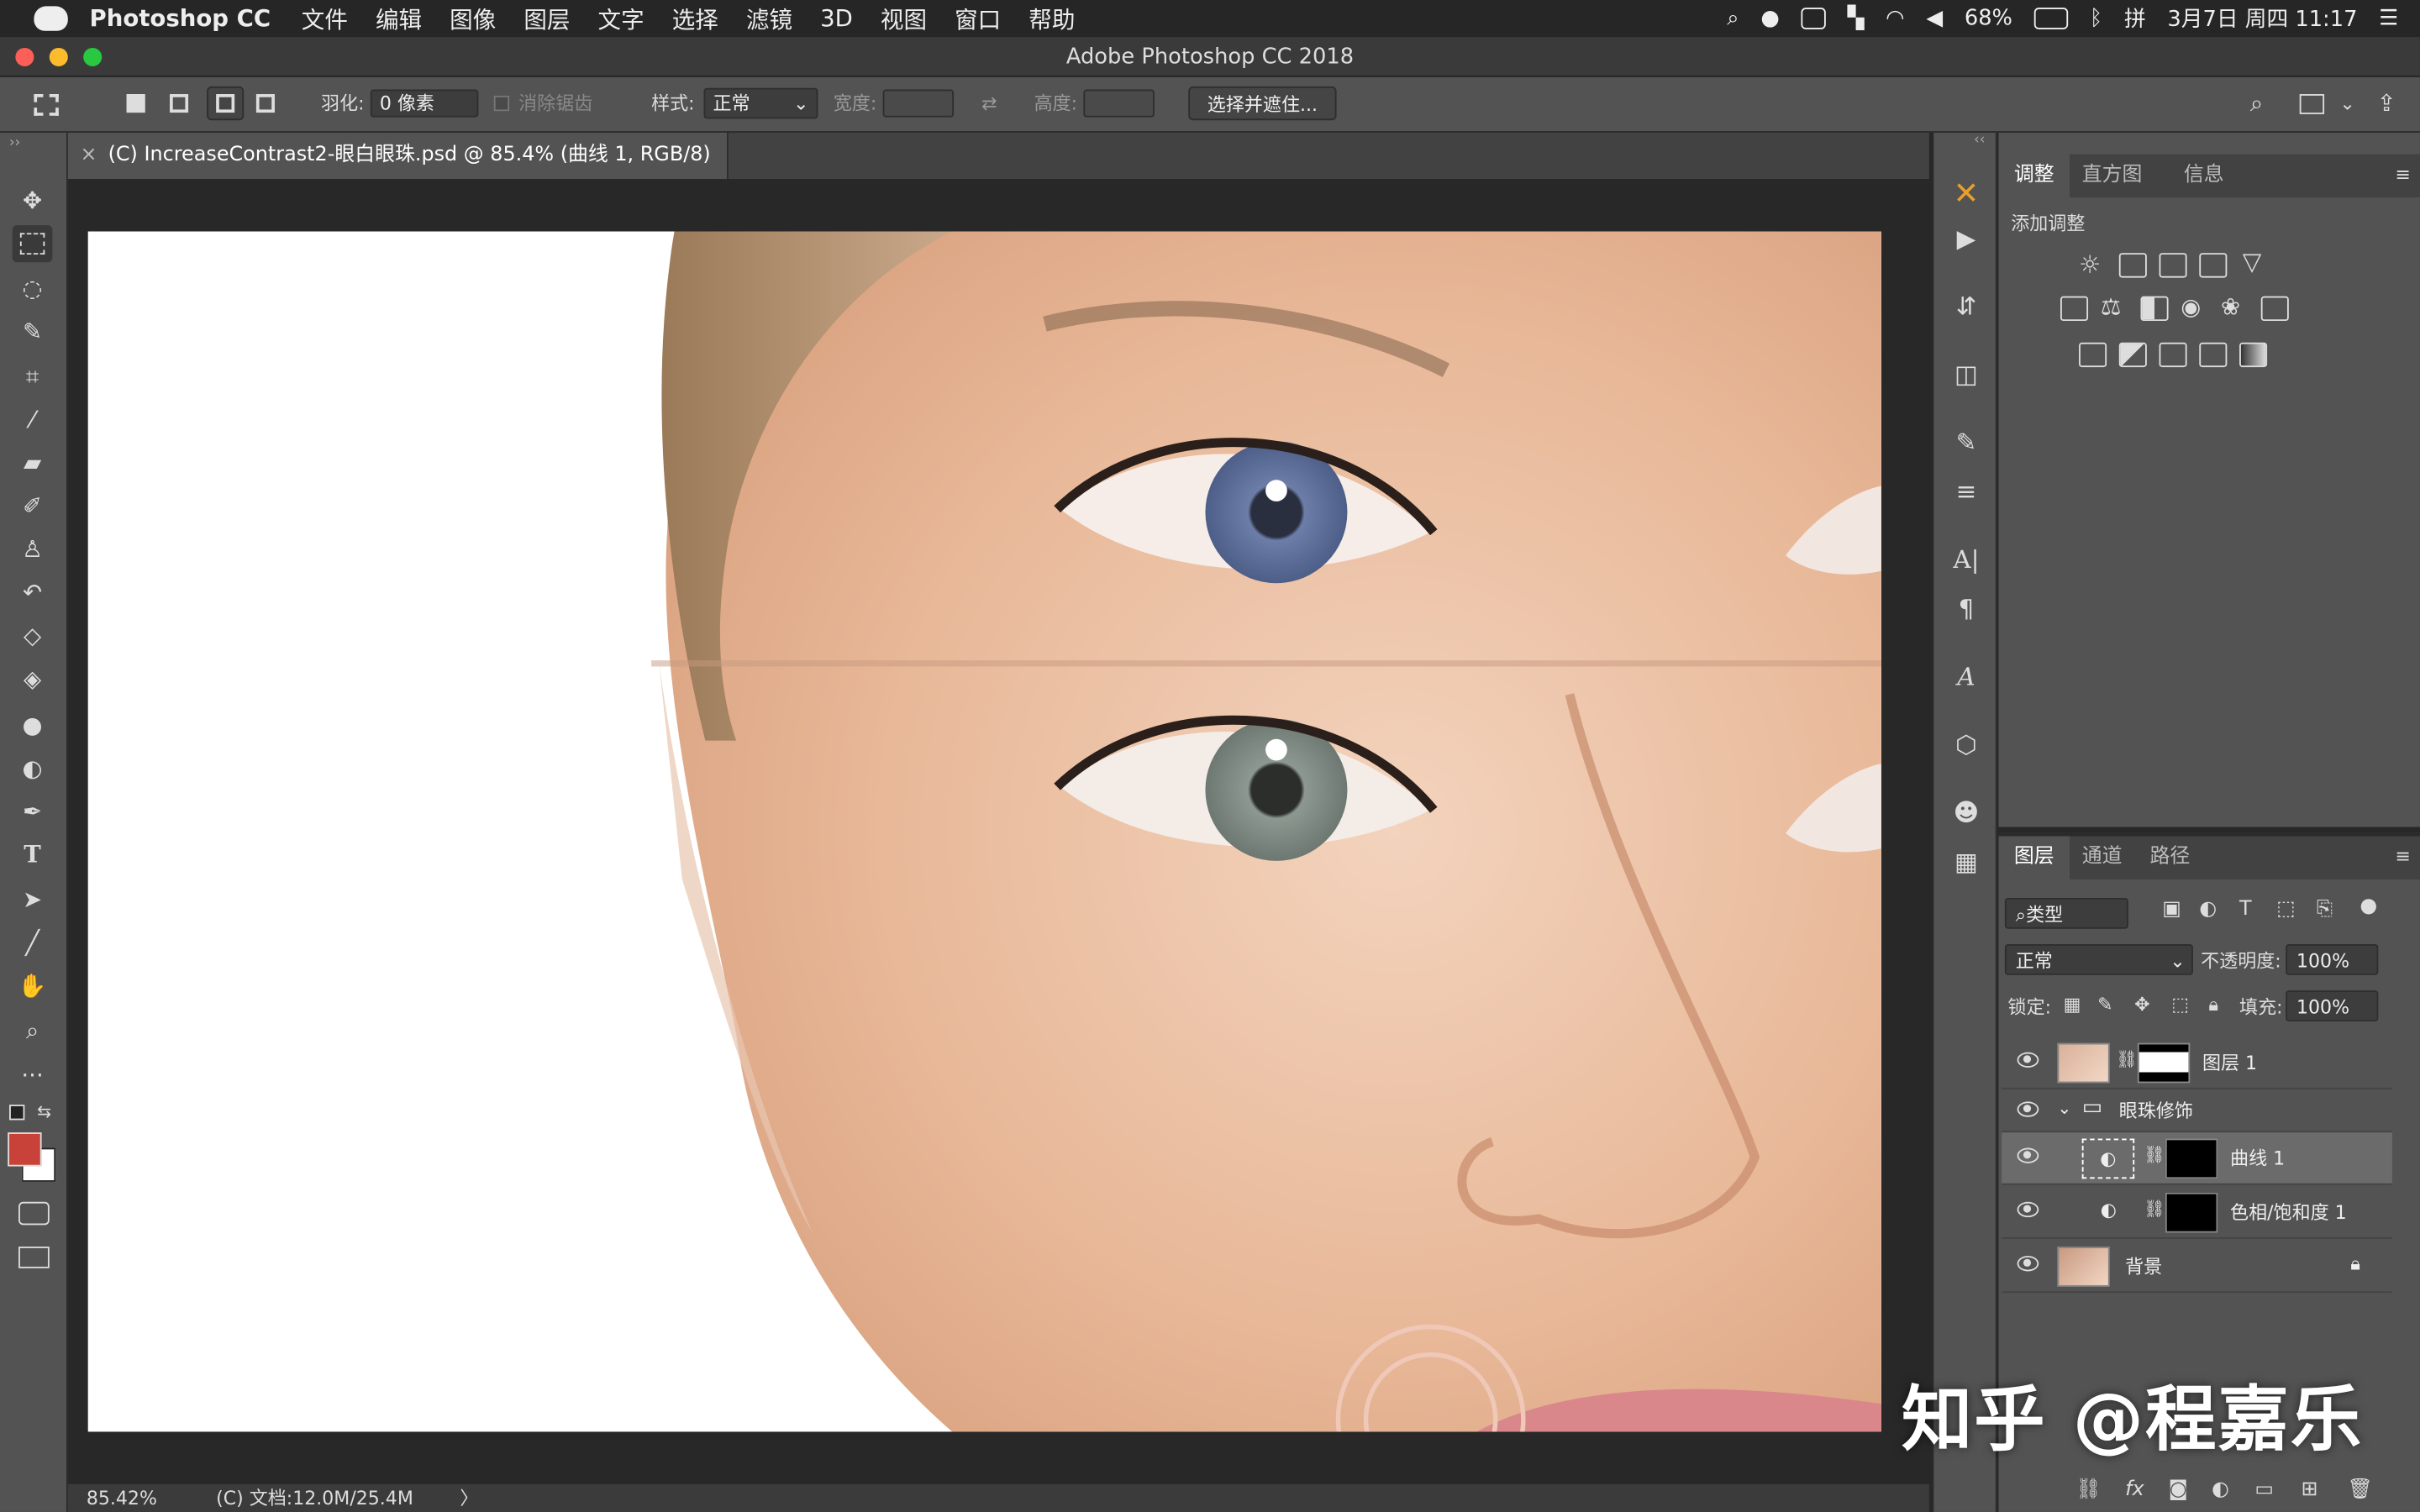  Describe the element at coordinates (1119, 103) in the screenshot. I see `height-input` at that location.